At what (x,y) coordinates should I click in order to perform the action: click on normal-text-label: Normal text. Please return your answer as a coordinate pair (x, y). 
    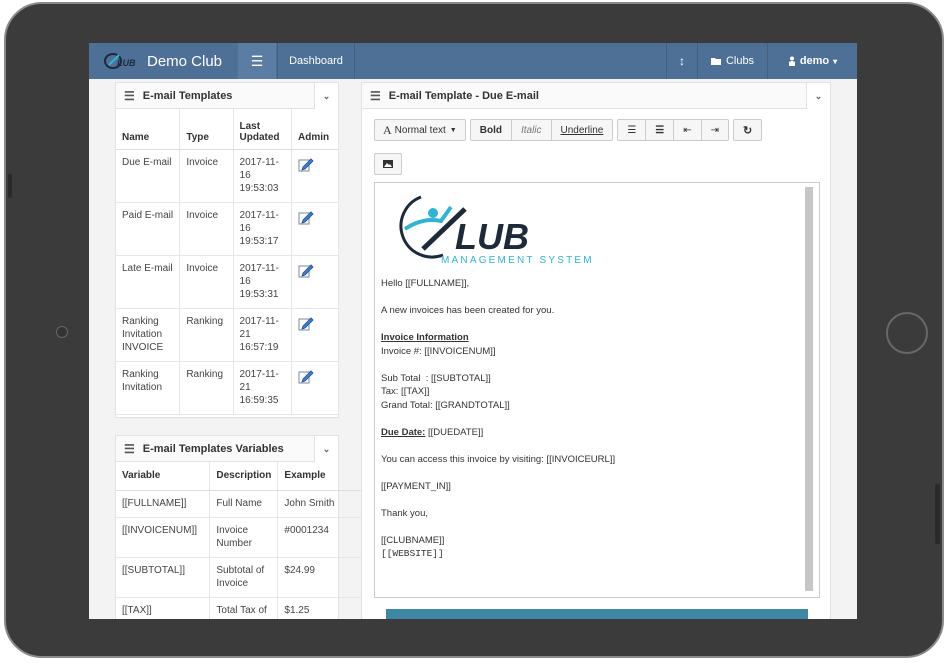
    Looking at the image, I should click on (420, 130).